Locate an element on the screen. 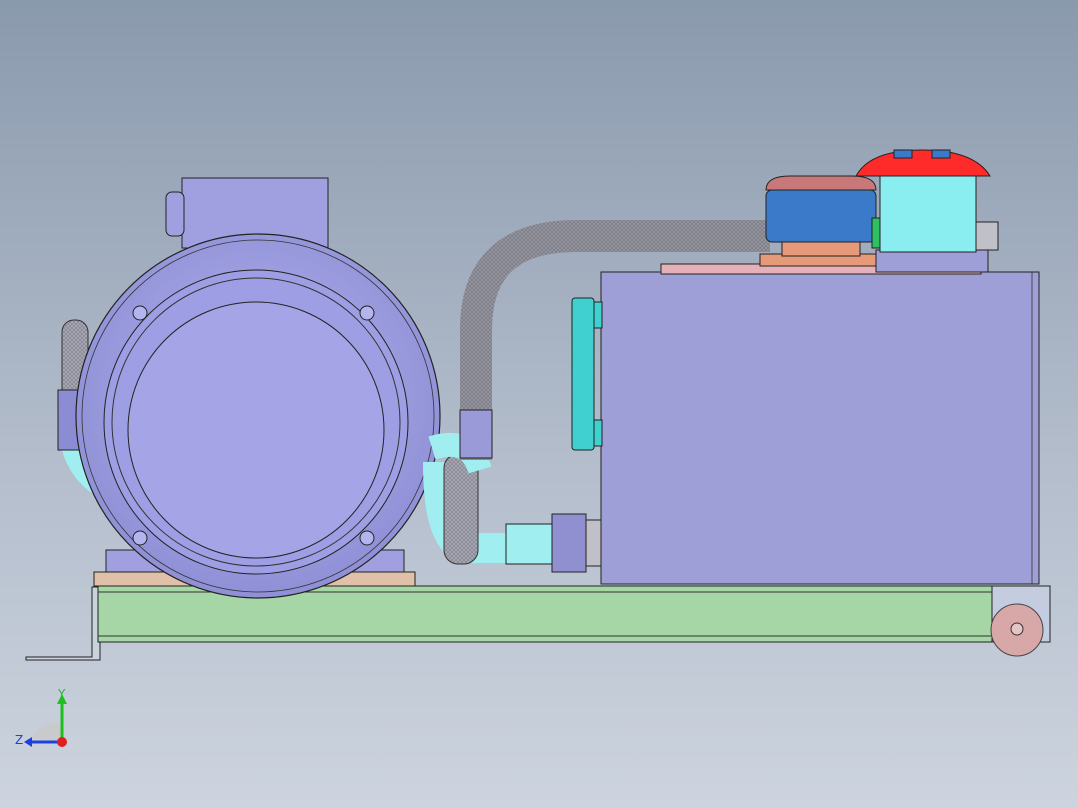 This screenshot has width=1078, height=808. level-gauge is located at coordinates (587, 374).